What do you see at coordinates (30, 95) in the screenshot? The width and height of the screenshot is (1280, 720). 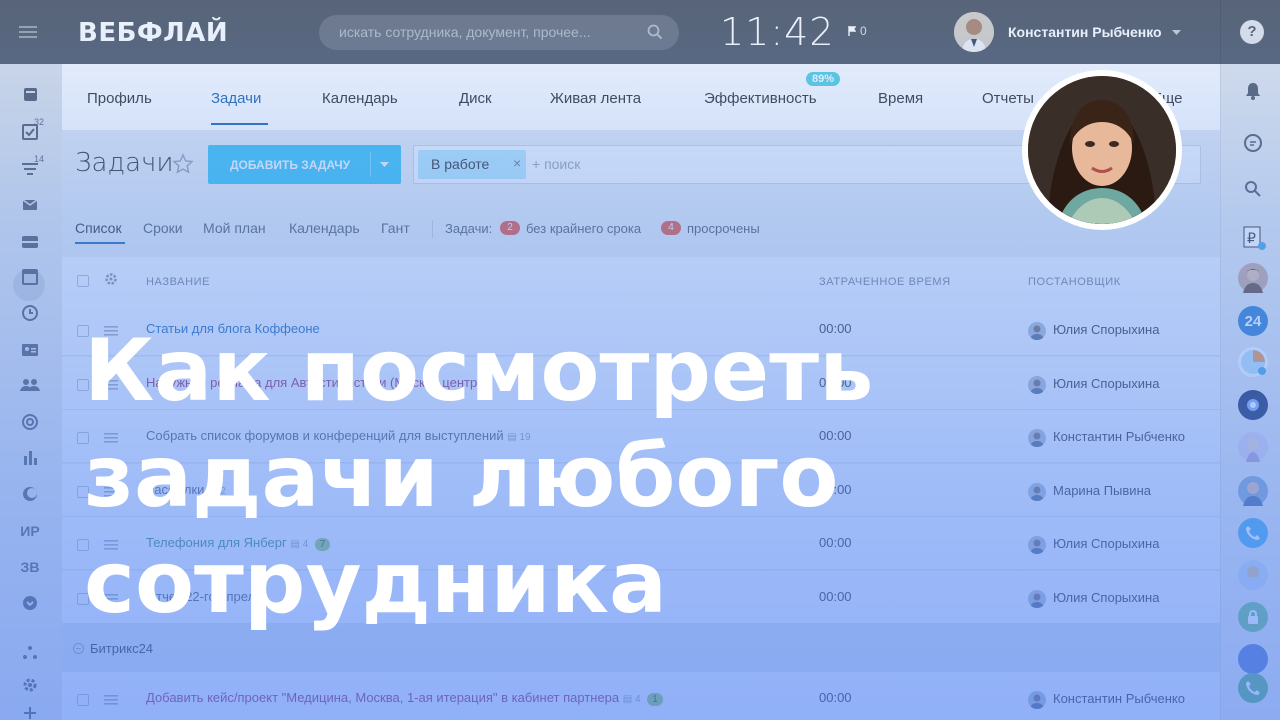 I see `feed-icon` at bounding box center [30, 95].